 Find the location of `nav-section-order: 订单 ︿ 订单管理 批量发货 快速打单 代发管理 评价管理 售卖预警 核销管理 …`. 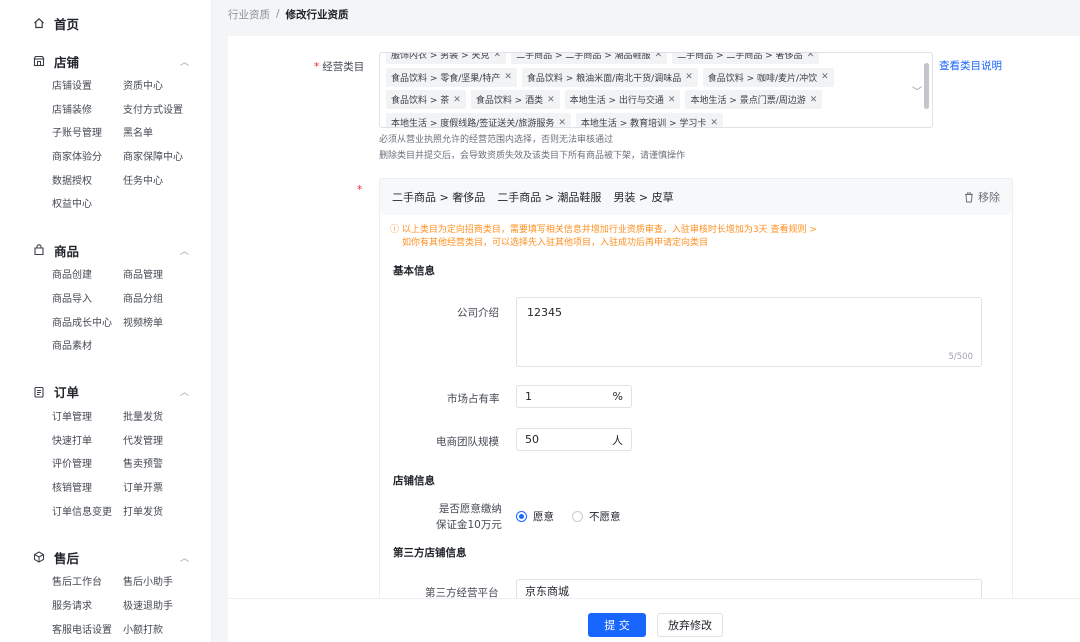

nav-section-order: 订单 ︿ 订单管理 批量发货 快速打单 代发管理 评价管理 售卖预警 核销管理 … is located at coordinates (105, 452).